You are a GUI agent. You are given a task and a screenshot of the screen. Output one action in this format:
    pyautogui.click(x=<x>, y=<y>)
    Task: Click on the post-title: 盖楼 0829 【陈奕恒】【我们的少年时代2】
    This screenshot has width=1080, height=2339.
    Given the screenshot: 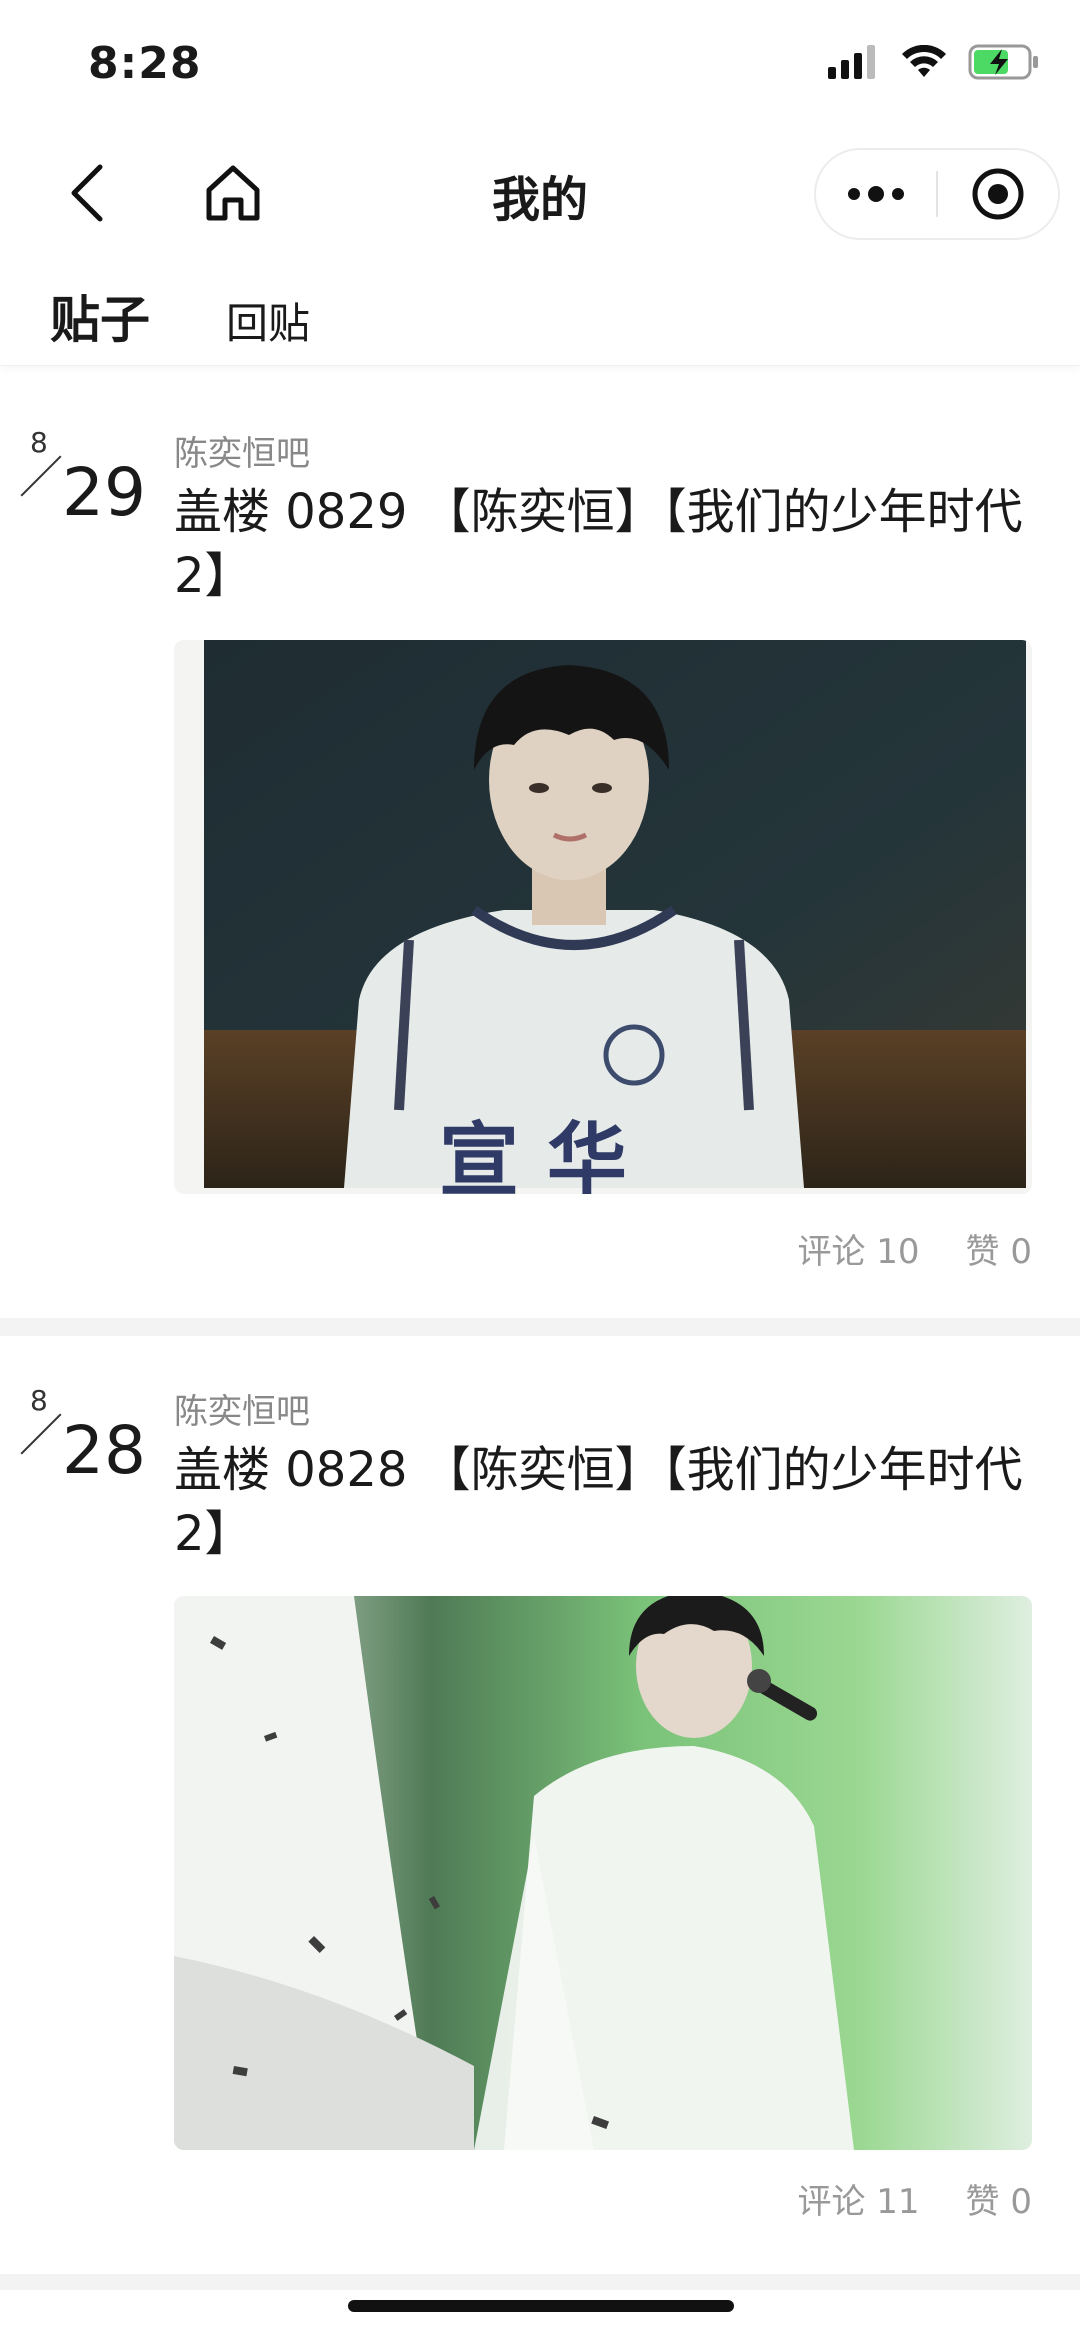 What is the action you would take?
    pyautogui.click(x=604, y=544)
    